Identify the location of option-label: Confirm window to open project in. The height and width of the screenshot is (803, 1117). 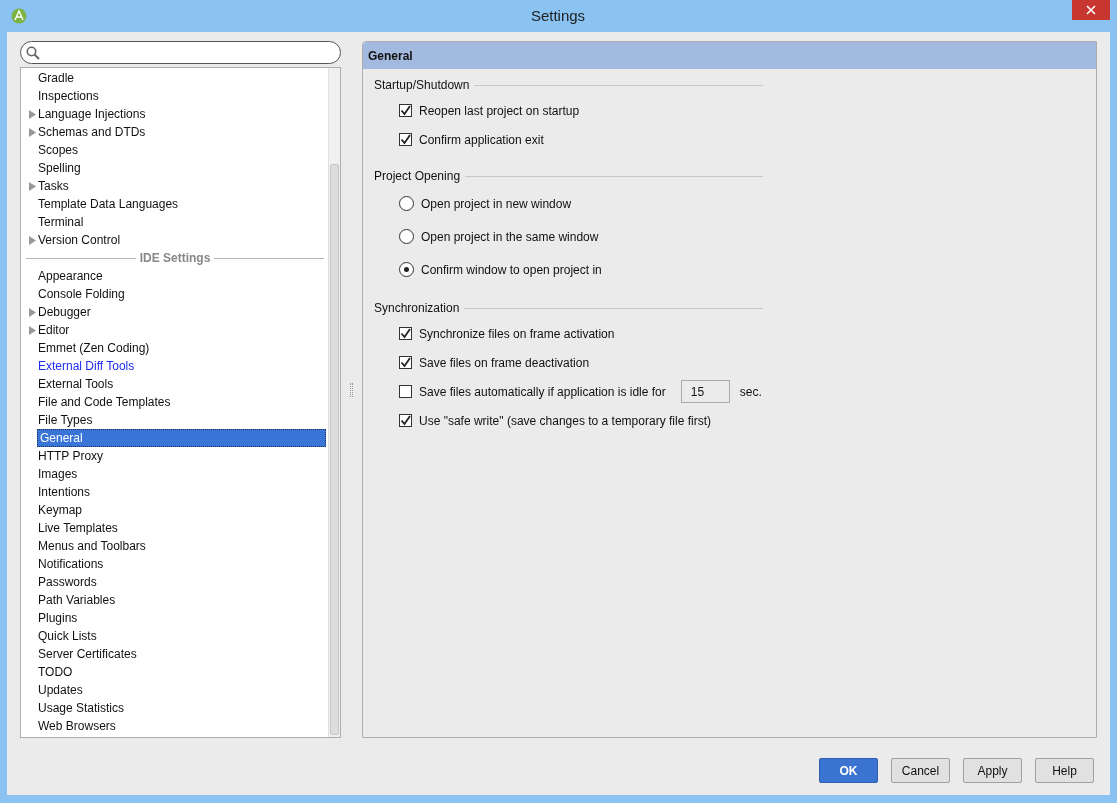
(511, 270).